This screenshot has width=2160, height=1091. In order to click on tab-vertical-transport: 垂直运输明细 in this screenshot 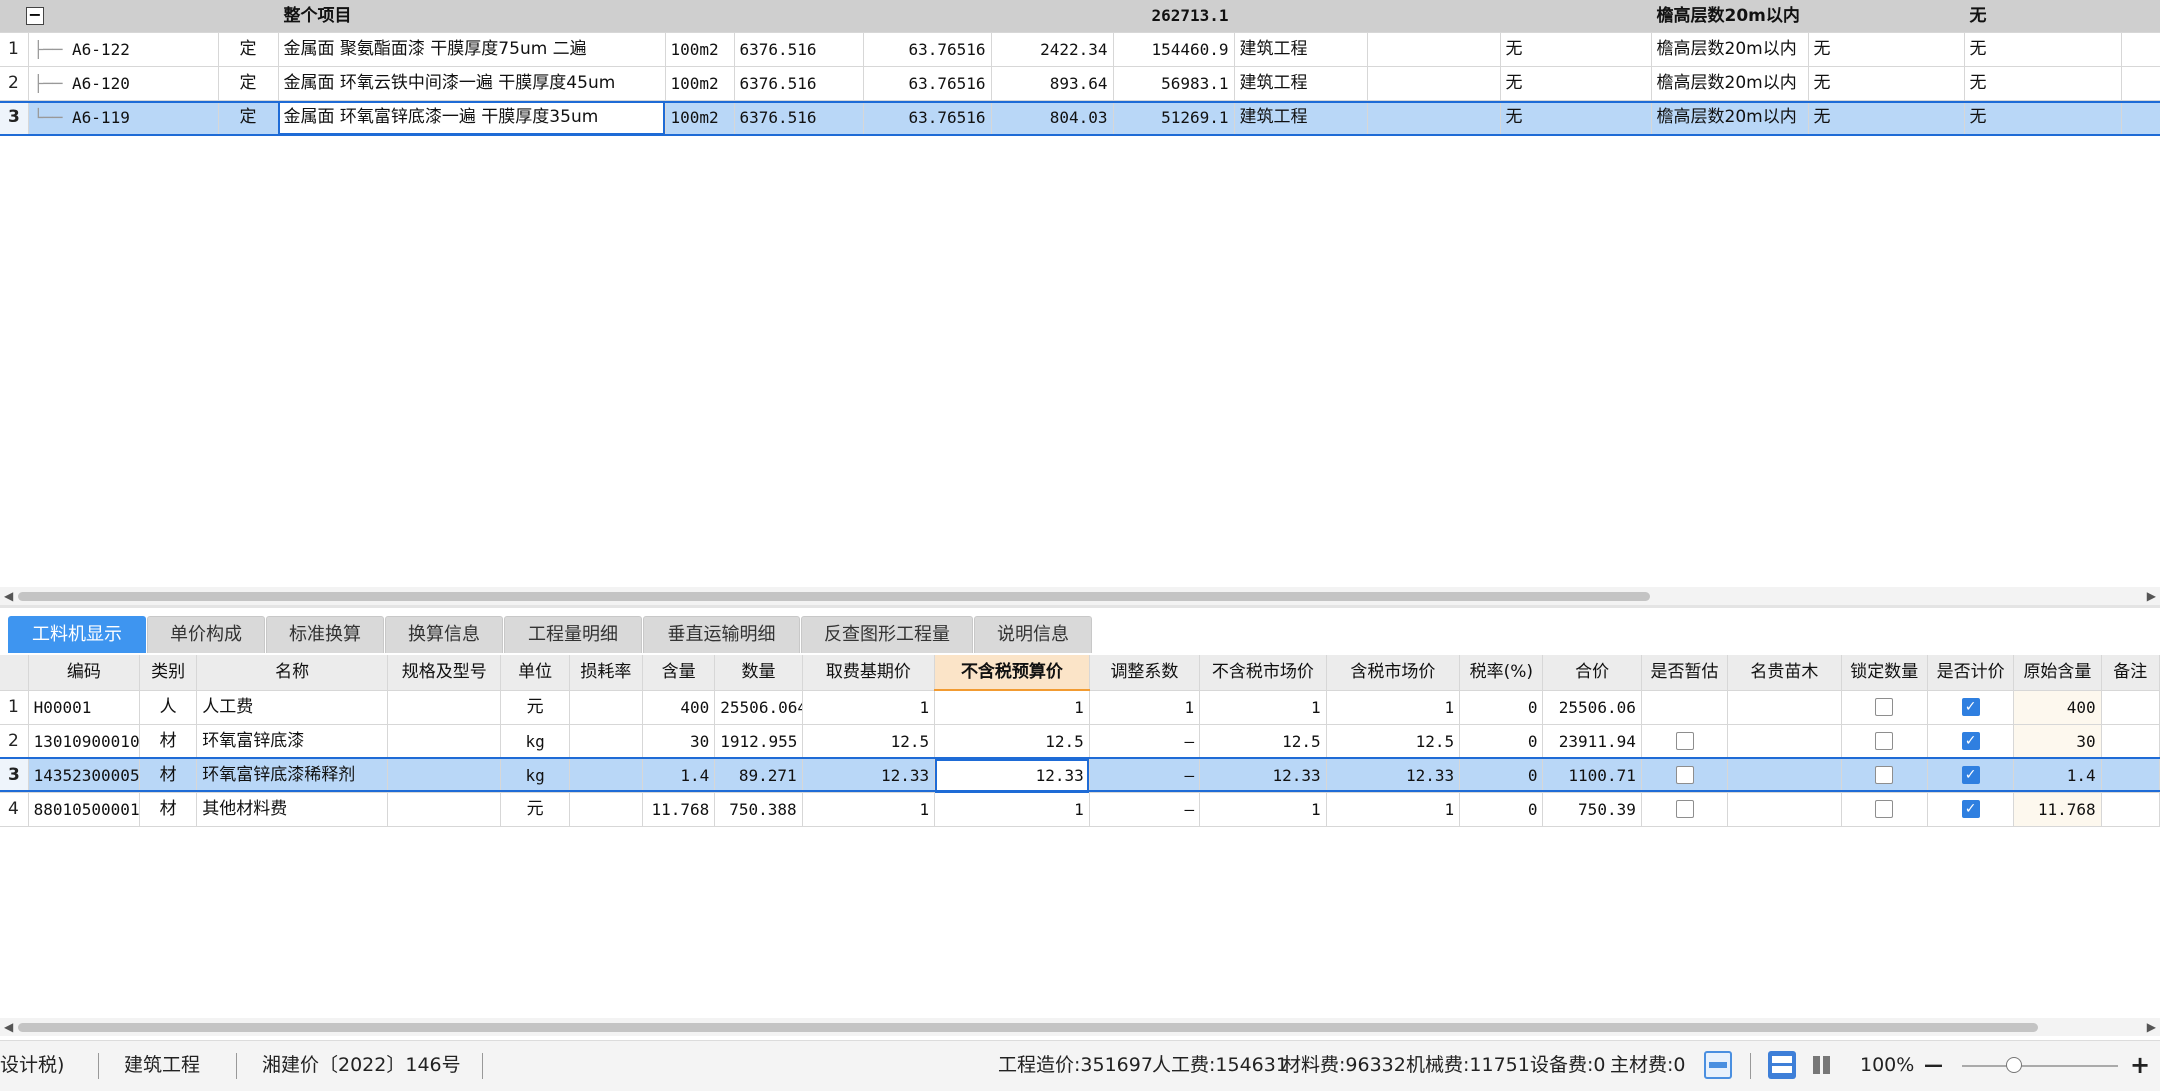, I will do `click(721, 634)`.